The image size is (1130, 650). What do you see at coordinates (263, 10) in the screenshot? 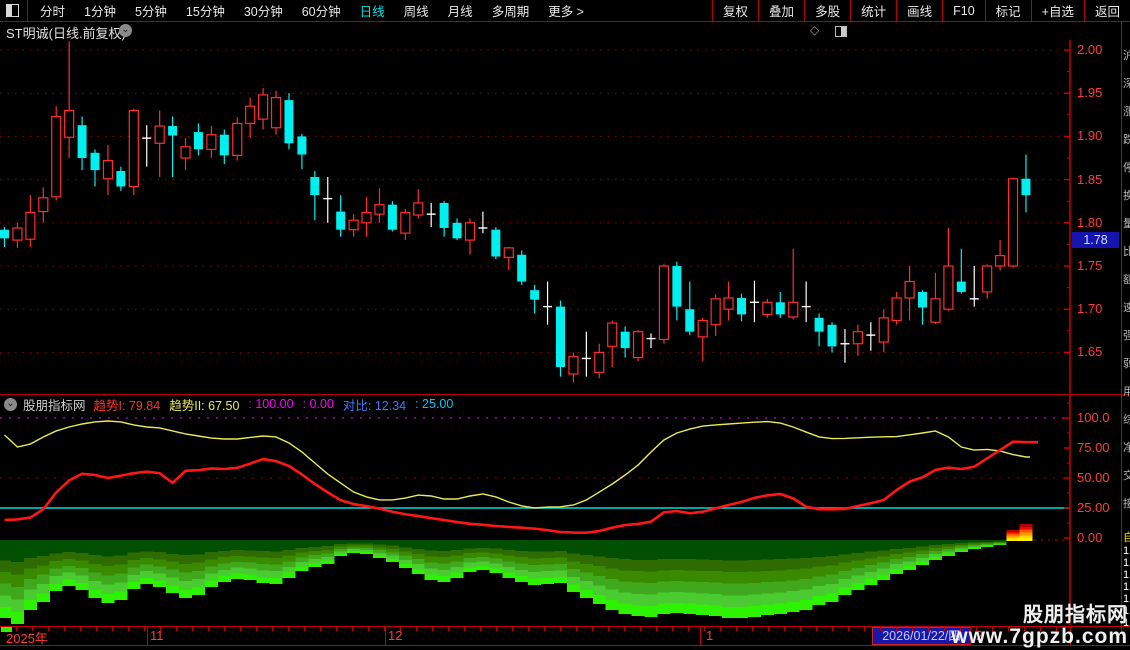
I see `period-item: 30分钟` at bounding box center [263, 10].